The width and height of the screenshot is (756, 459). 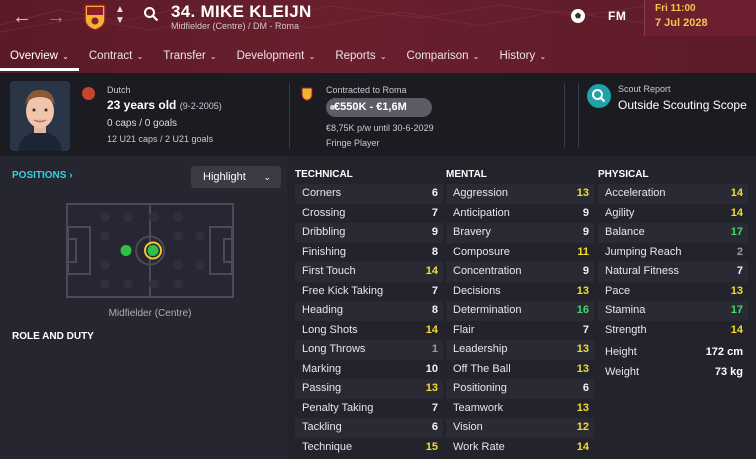 I want to click on attribute-name: Acceleration, so click(x=635, y=193).